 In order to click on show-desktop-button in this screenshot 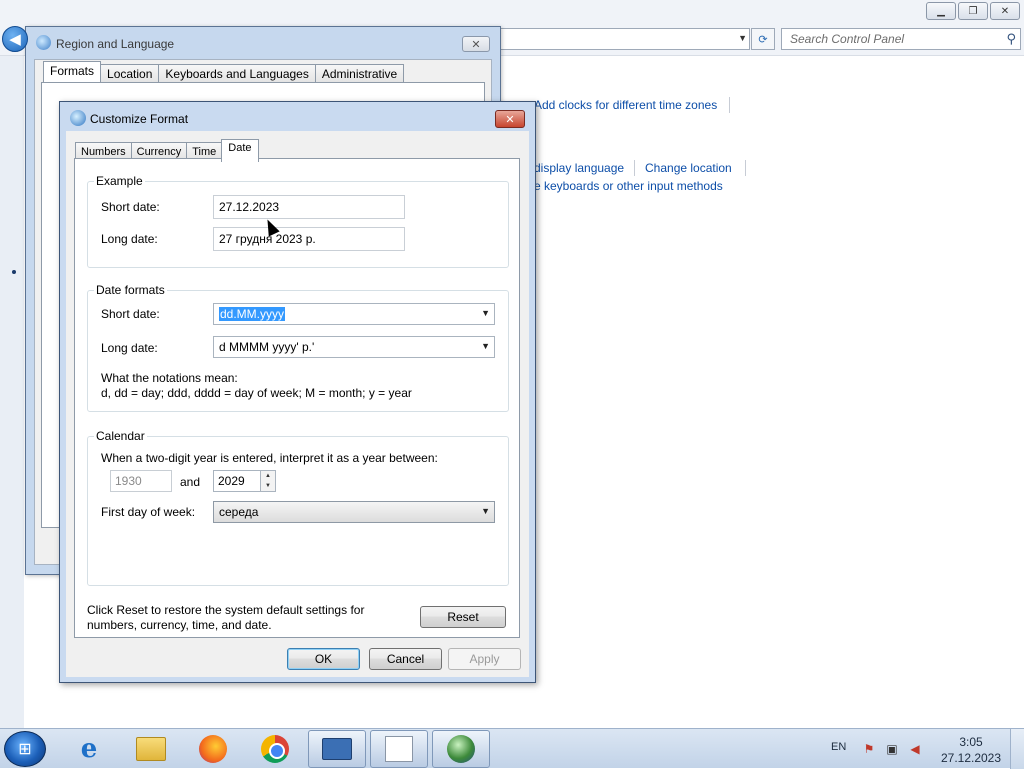, I will do `click(1017, 749)`.